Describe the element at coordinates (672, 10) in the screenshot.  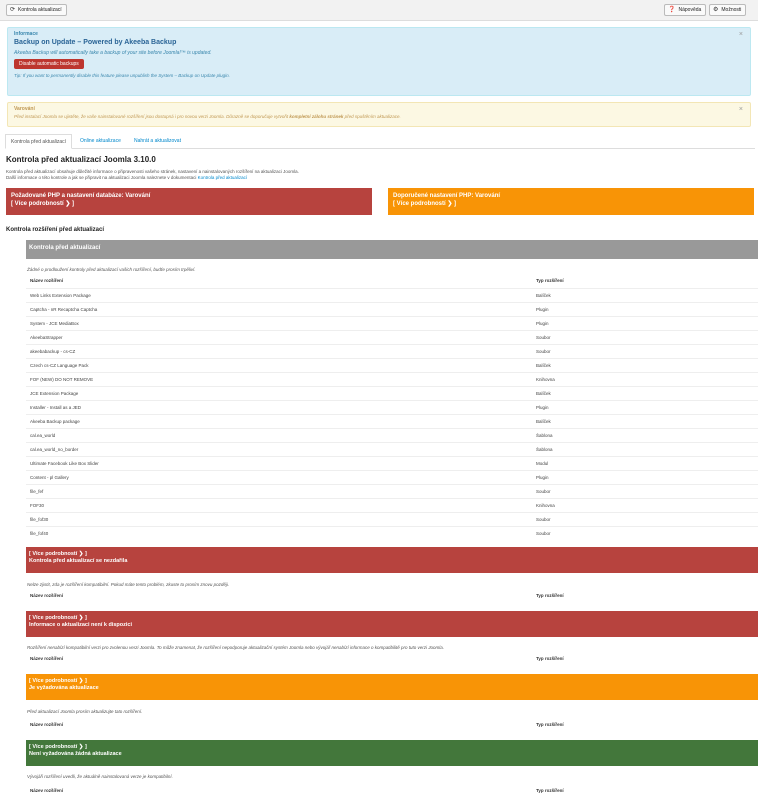
I see `question-icon: ❓` at that location.